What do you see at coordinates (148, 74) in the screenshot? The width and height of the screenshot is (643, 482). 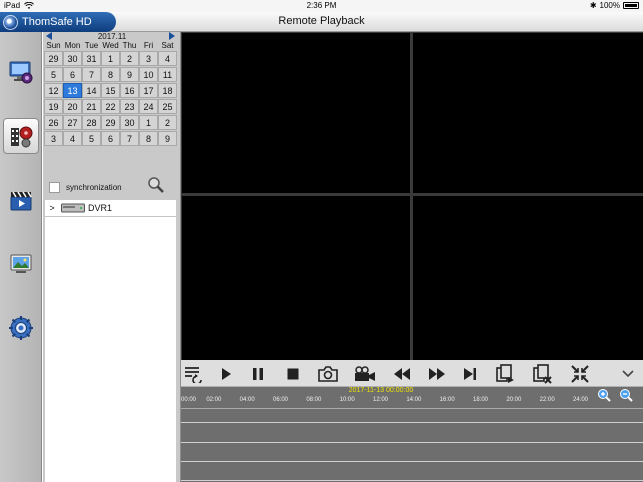 I see `calendar-day: 10` at bounding box center [148, 74].